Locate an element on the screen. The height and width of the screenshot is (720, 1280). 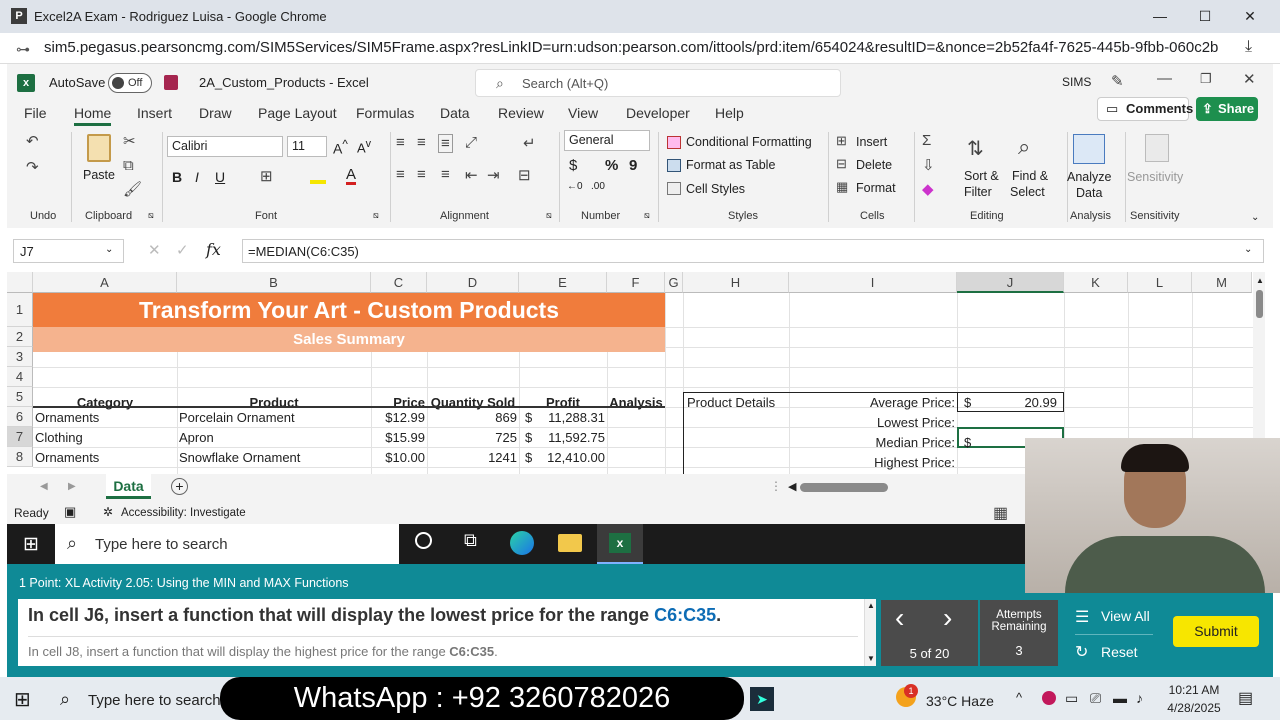
volume-icon: ♪ is located at coordinates (1139, 698).